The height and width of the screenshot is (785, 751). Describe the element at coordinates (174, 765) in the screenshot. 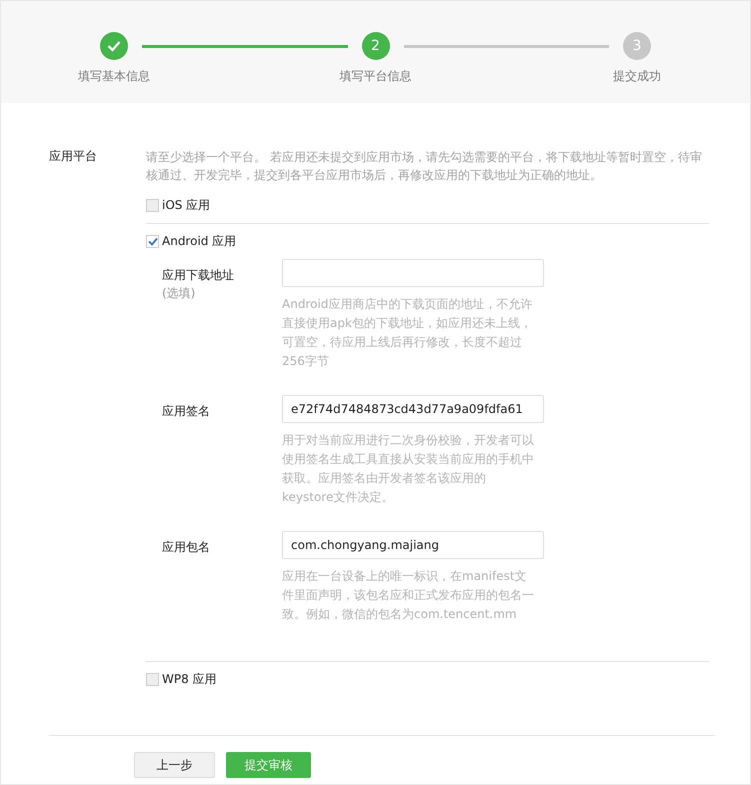

I see `button: 上一步` at that location.